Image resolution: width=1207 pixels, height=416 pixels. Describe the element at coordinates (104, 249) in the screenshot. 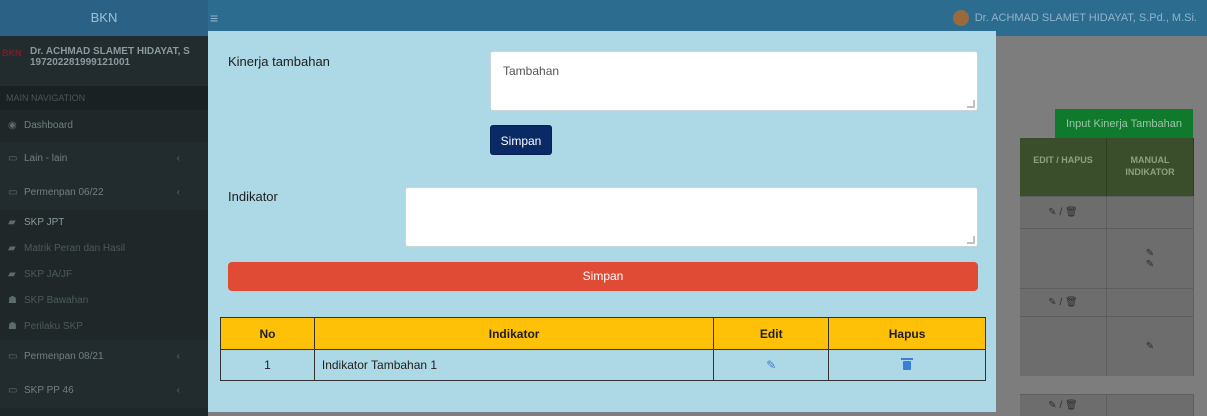

I see `sidebar-item-matrik-peran: ▰ Matrik Peran dan Hasil` at that location.